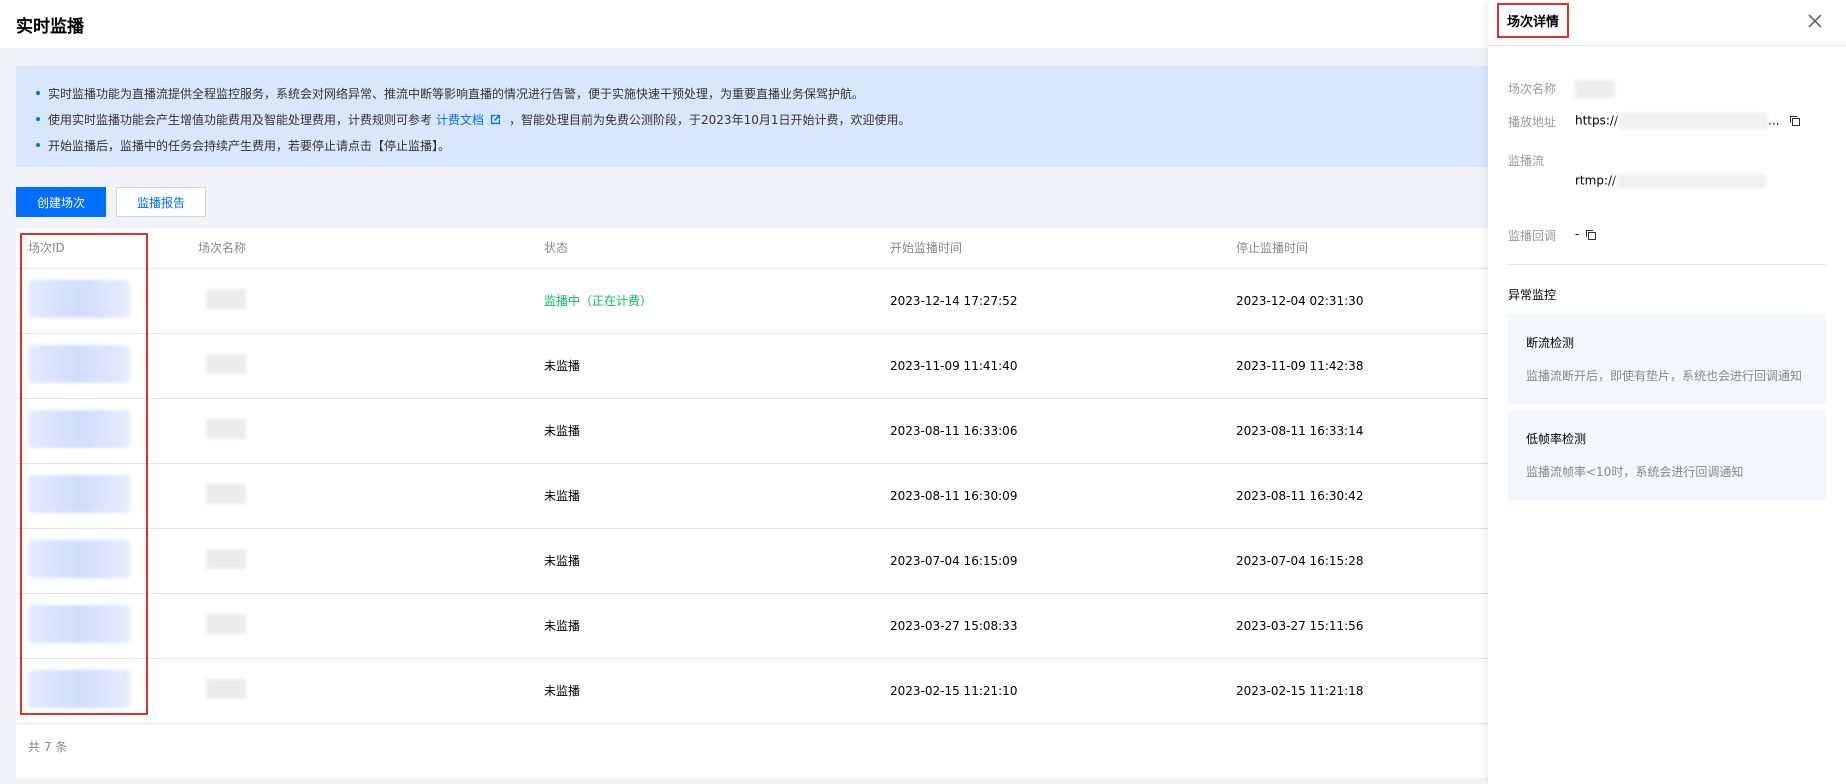 This screenshot has height=784, width=1846. I want to click on cell-start-time: 2023-11-09 11:41:40, so click(1051, 366).